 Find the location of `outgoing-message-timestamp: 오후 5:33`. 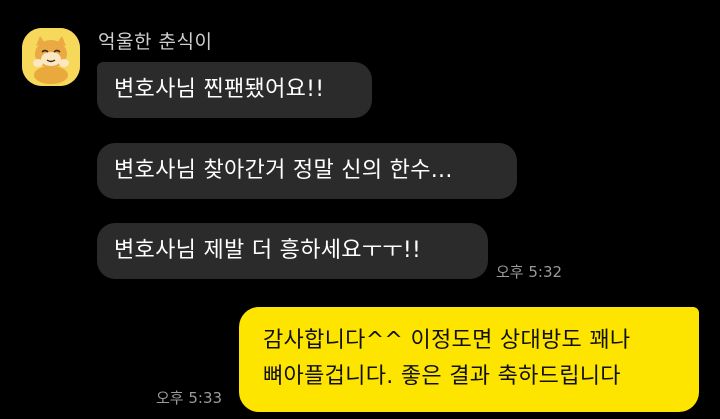

outgoing-message-timestamp: 오후 5:33 is located at coordinates (189, 398).